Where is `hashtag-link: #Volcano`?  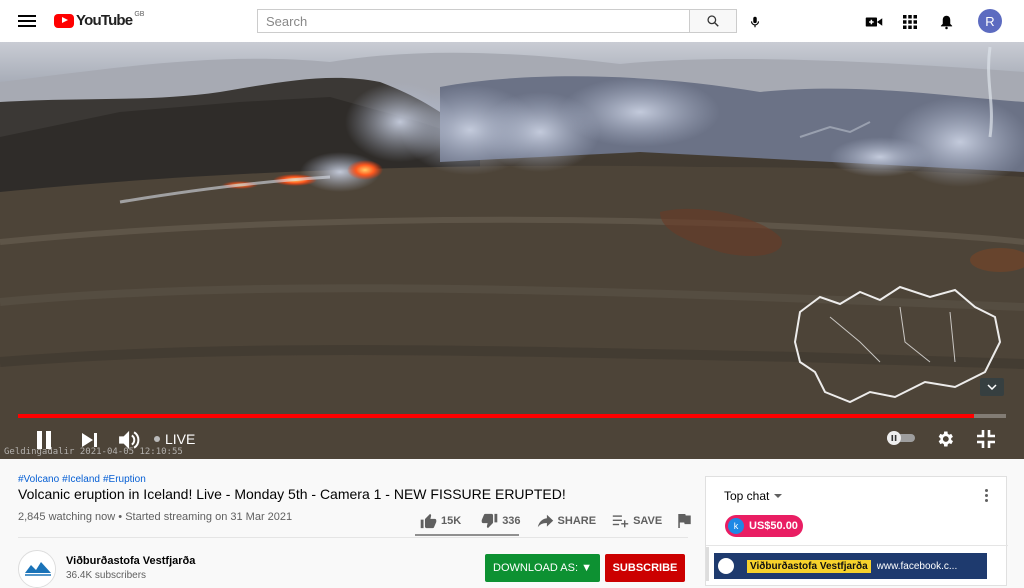
hashtag-link: #Volcano is located at coordinates (38, 479).